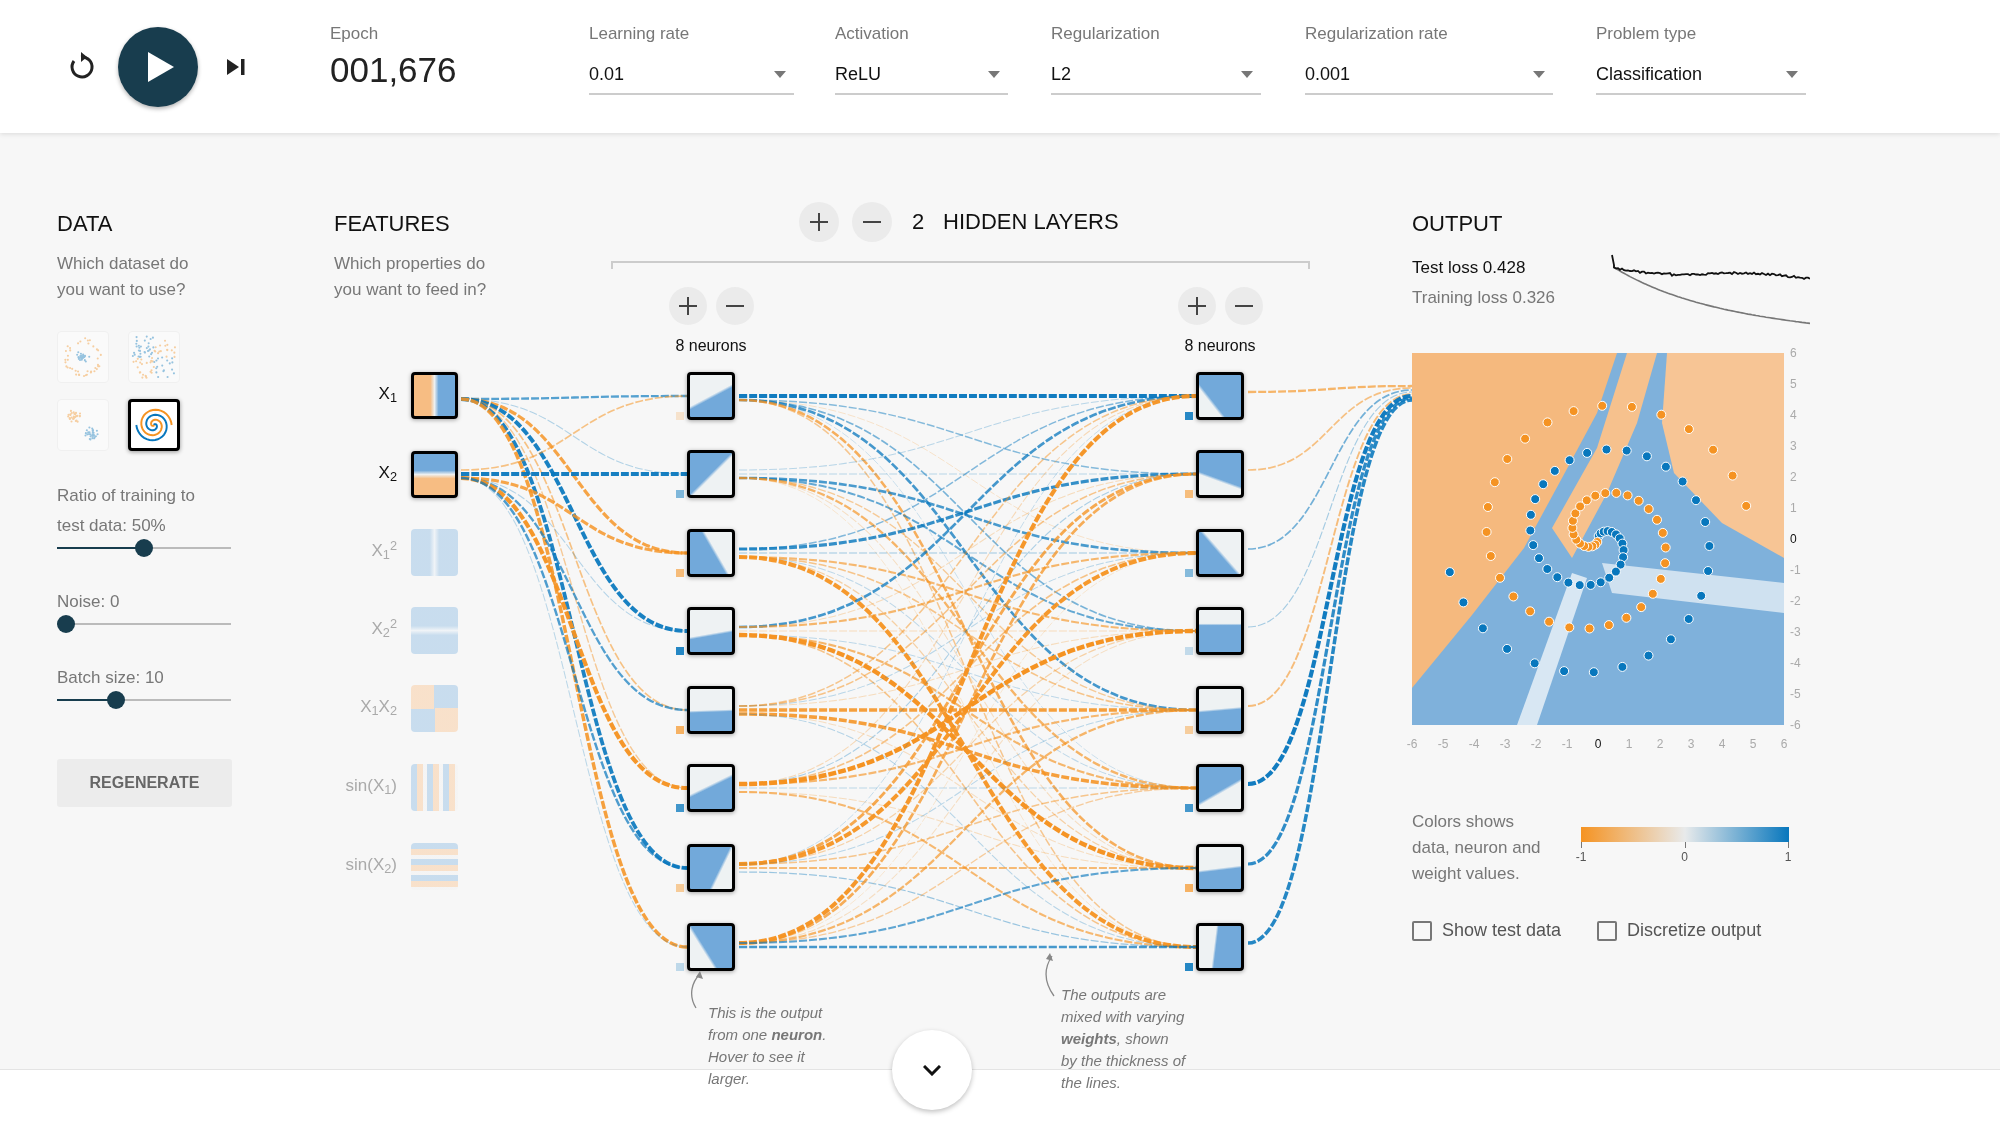  I want to click on feature-label: X$_{1}$, so click(387, 394).